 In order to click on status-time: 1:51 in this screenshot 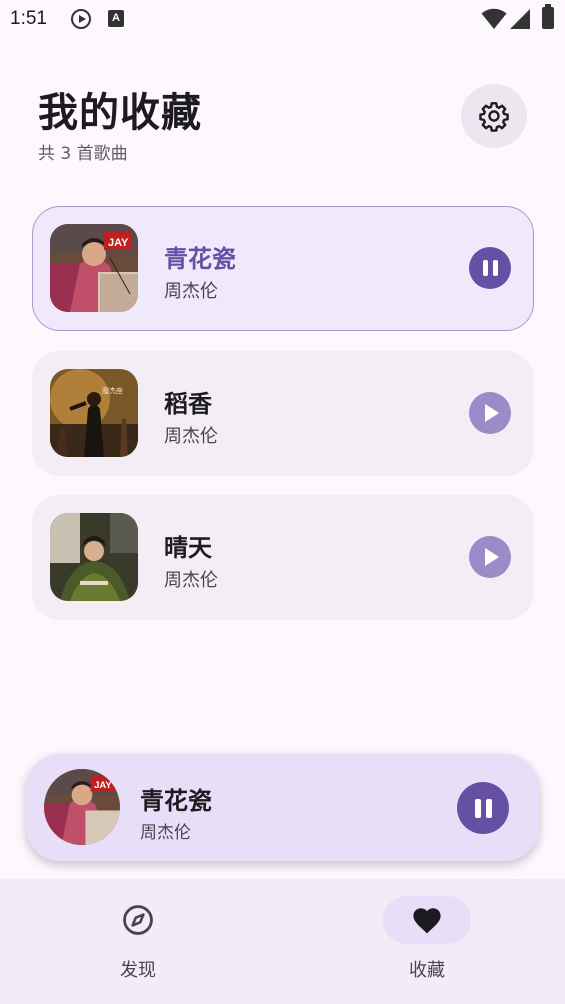, I will do `click(28, 18)`.